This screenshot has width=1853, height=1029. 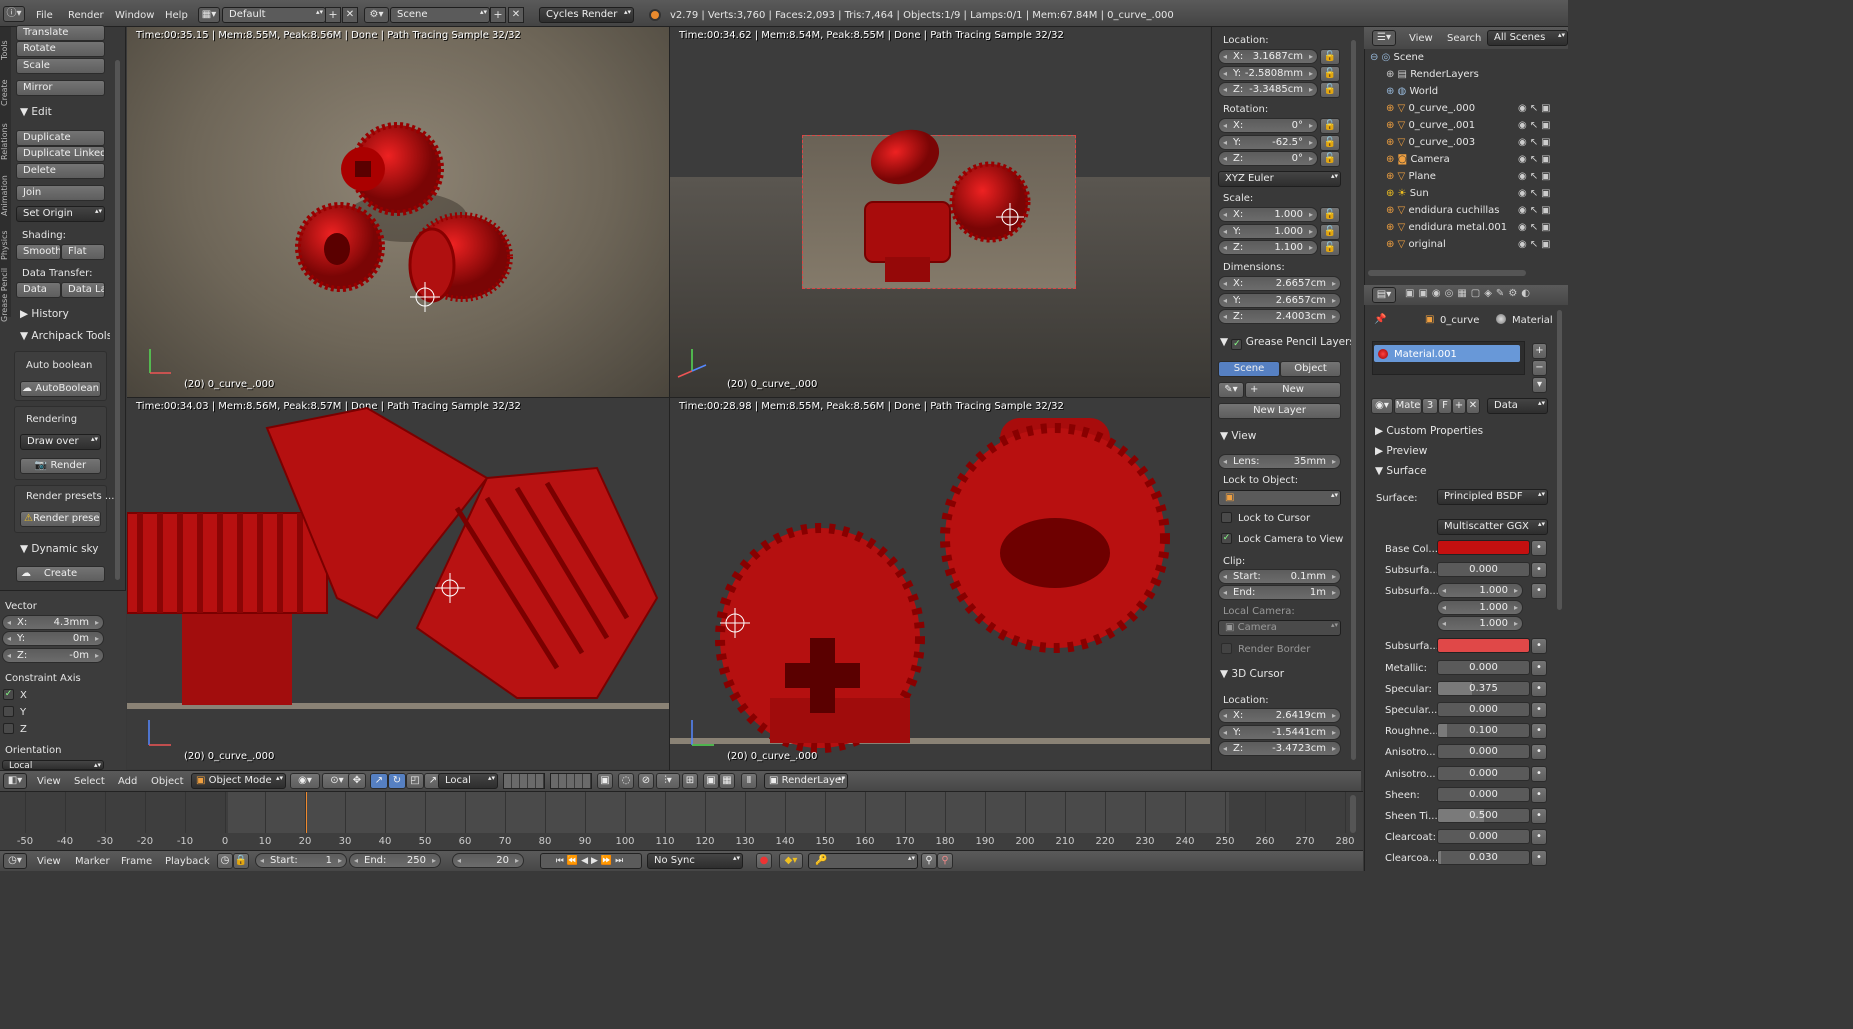 I want to click on location-y-field: ◂ Y: -2.5808mm ▸, so click(x=1268, y=73).